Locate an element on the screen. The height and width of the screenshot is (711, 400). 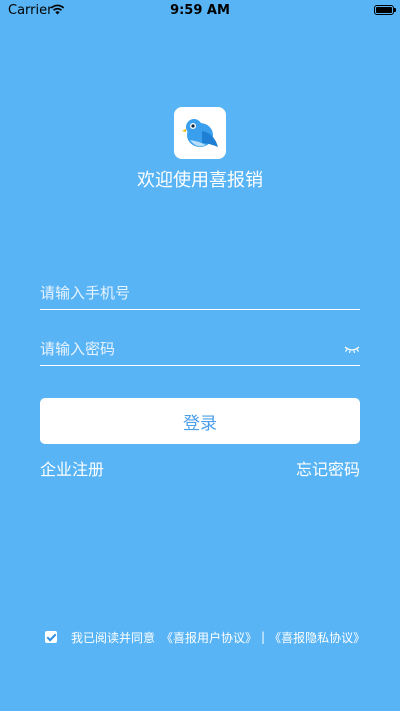
agreement-row: 我已阅读并同意 《喜报用户协议》 | 《喜报隐私协议》 is located at coordinates (205, 637).